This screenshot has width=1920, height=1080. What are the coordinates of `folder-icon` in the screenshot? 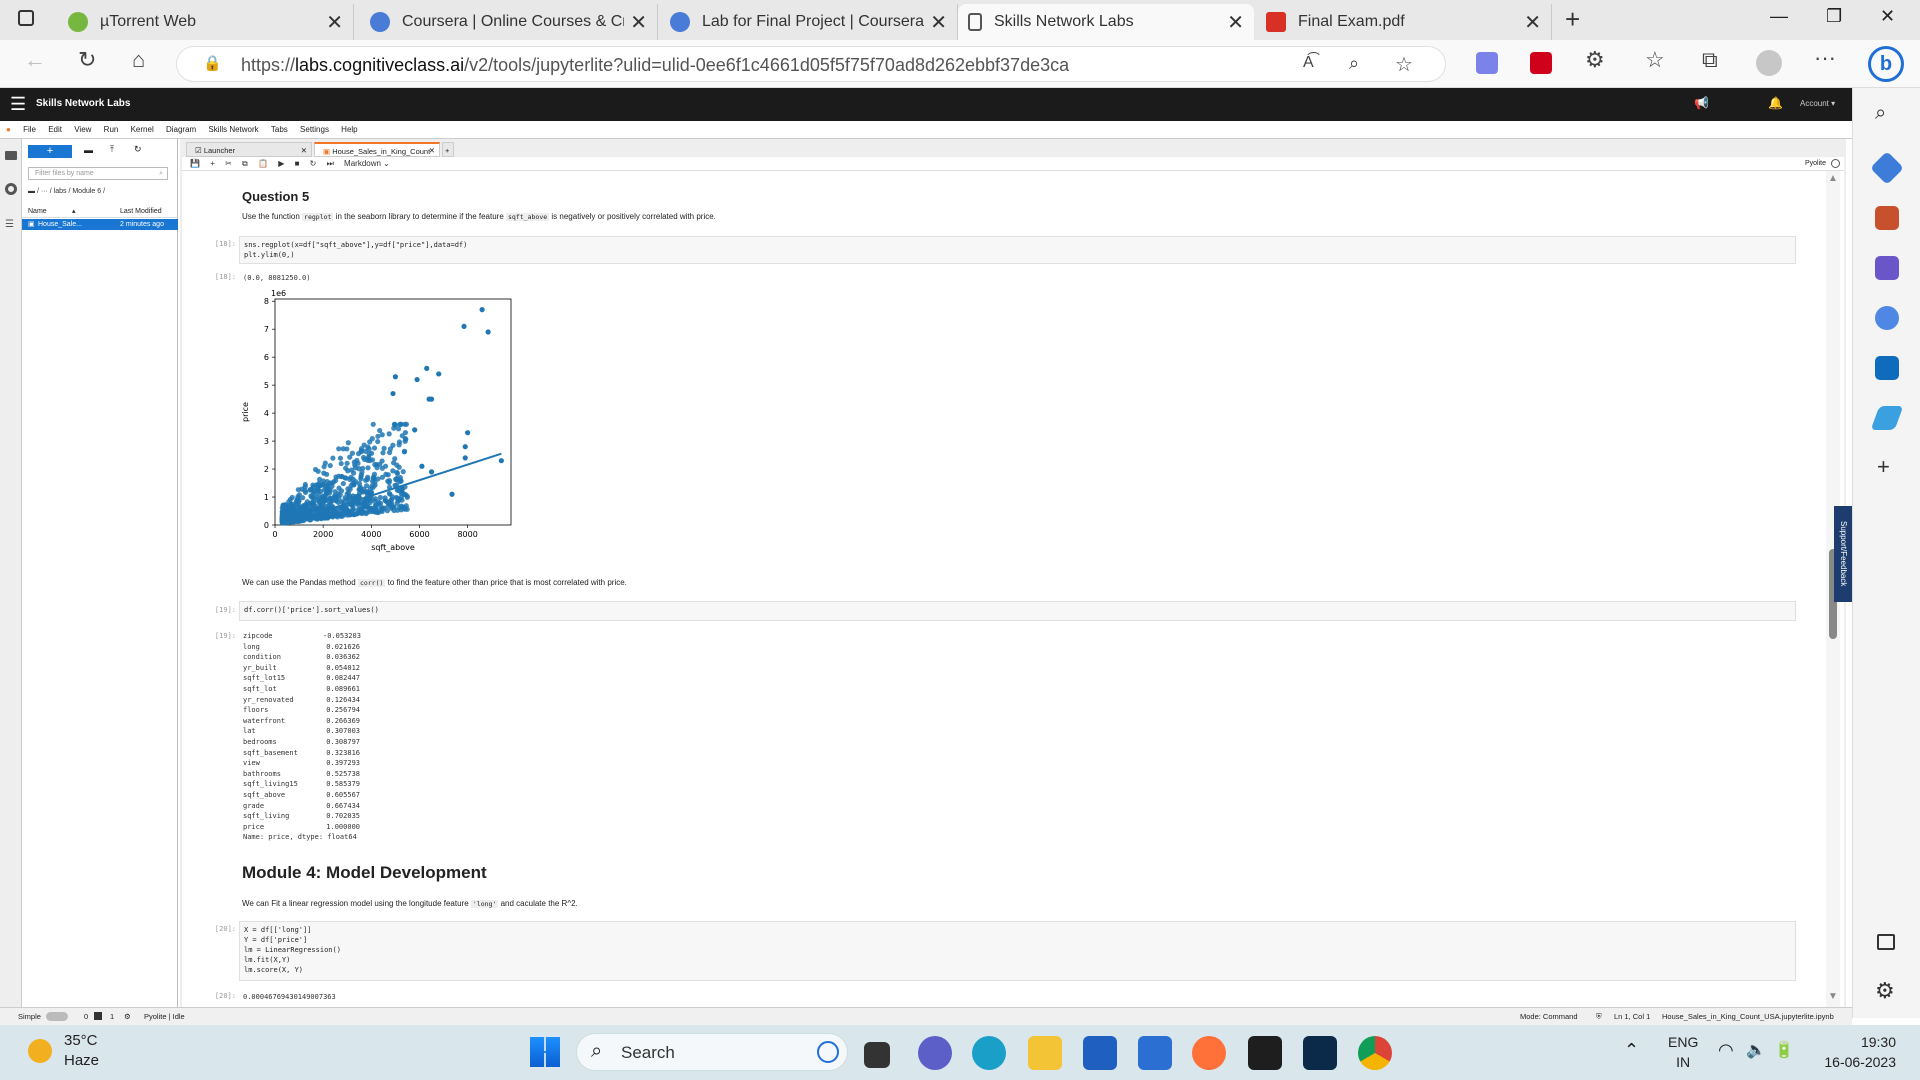 It's located at (11, 155).